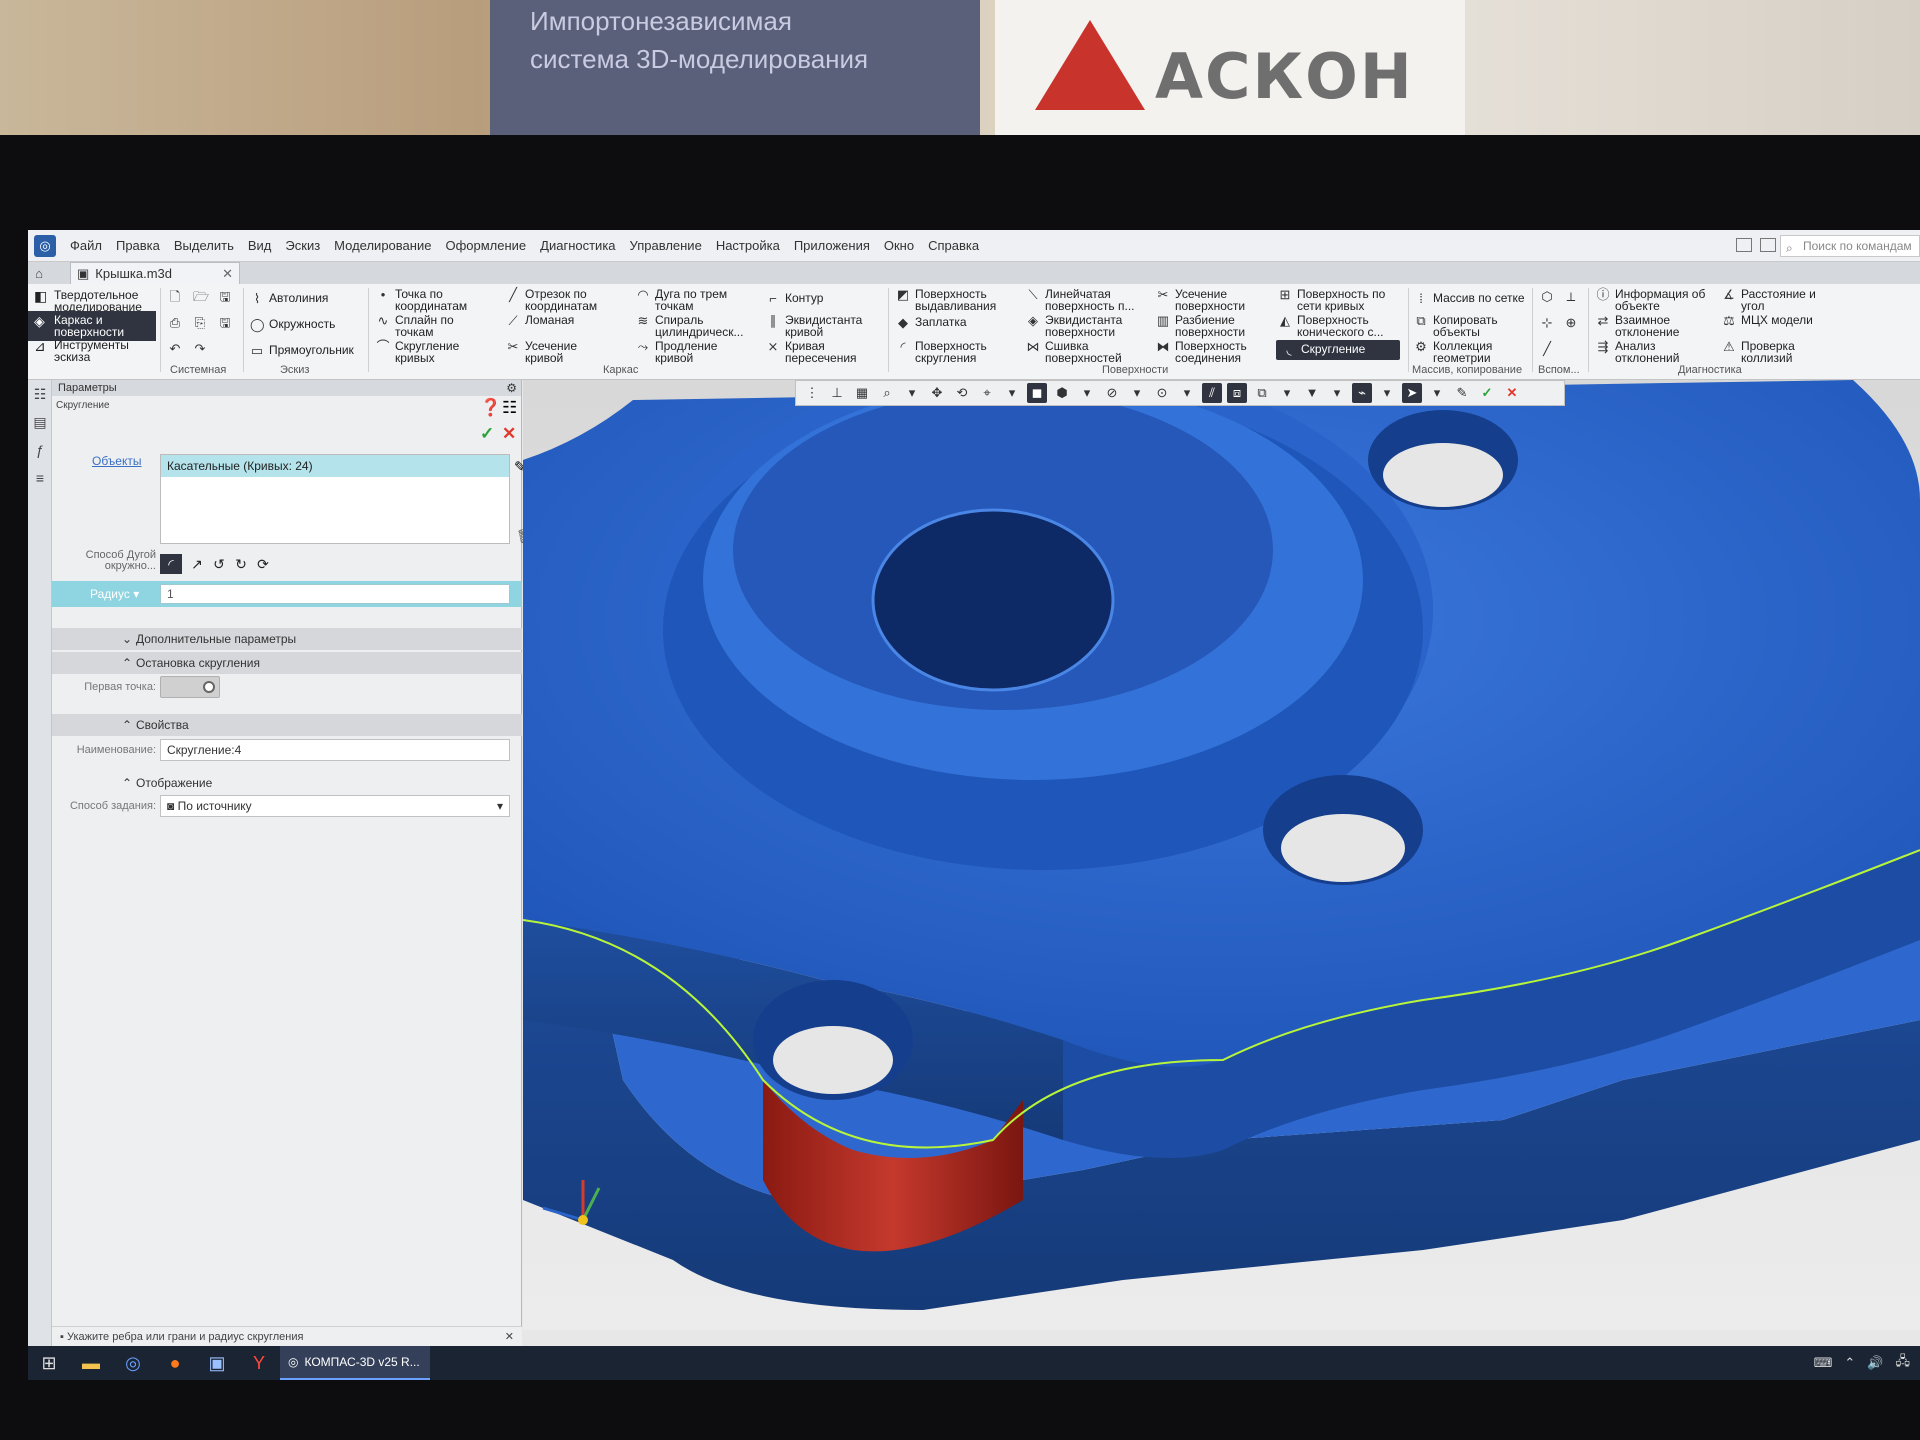 The width and height of the screenshot is (1920, 1440). Describe the element at coordinates (1162, 393) in the screenshot. I see `camera-icon: ⊙` at that location.